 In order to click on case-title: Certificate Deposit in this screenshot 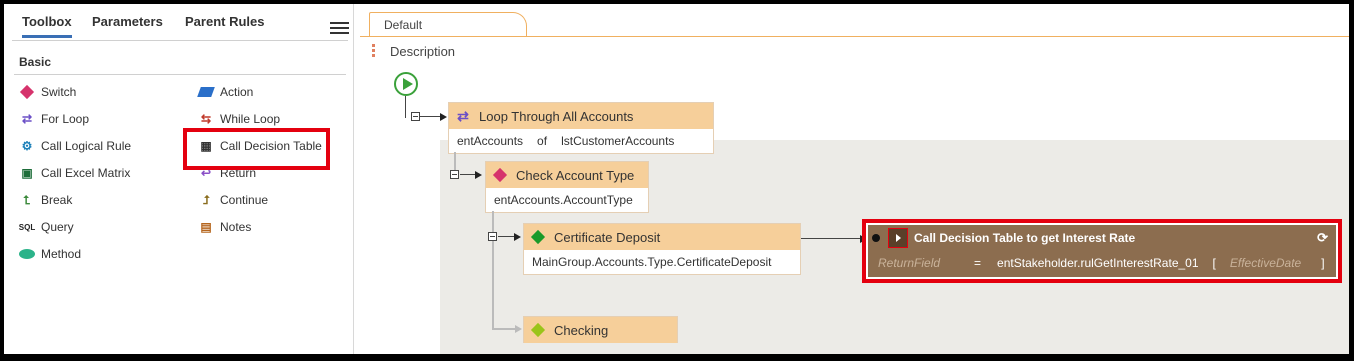, I will do `click(607, 237)`.